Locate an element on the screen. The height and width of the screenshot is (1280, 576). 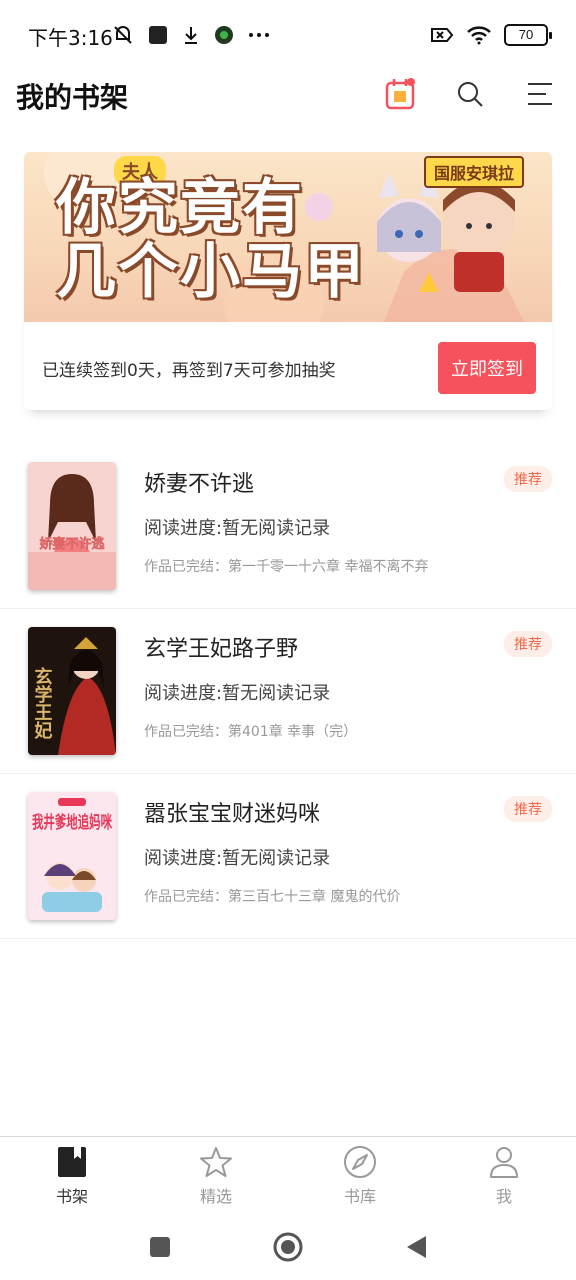
nav-item-featured: 精选 is located at coordinates (216, 1175).